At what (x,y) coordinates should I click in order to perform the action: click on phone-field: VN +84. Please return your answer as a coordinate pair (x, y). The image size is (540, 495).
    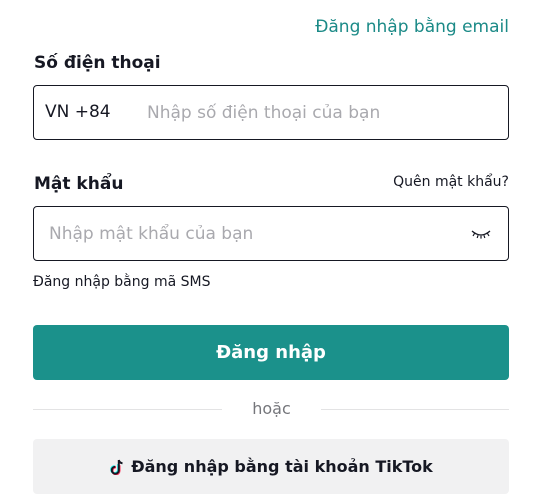
    Looking at the image, I should click on (271, 112).